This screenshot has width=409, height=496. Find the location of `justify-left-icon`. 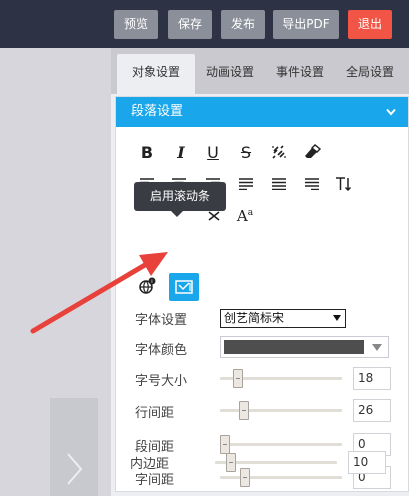

justify-left-icon is located at coordinates (246, 184).